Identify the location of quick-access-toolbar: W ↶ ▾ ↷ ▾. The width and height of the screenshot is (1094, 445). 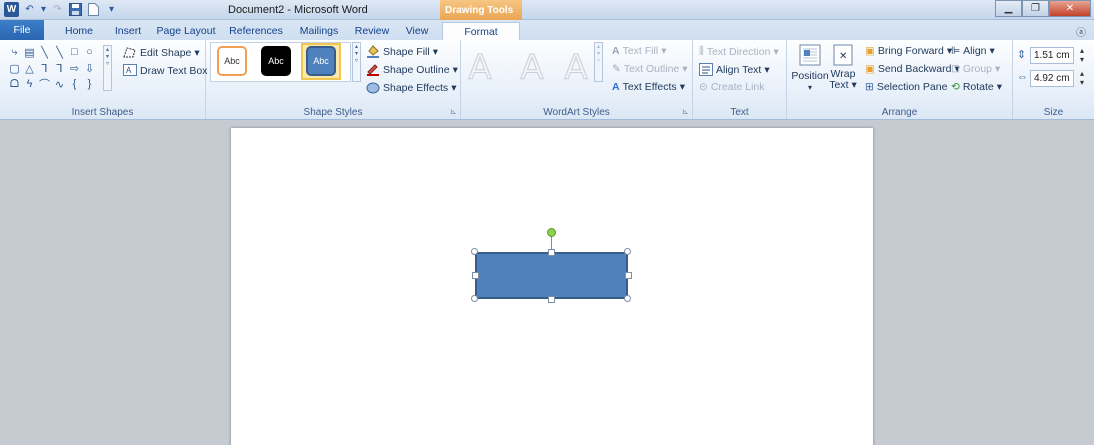
(61, 9).